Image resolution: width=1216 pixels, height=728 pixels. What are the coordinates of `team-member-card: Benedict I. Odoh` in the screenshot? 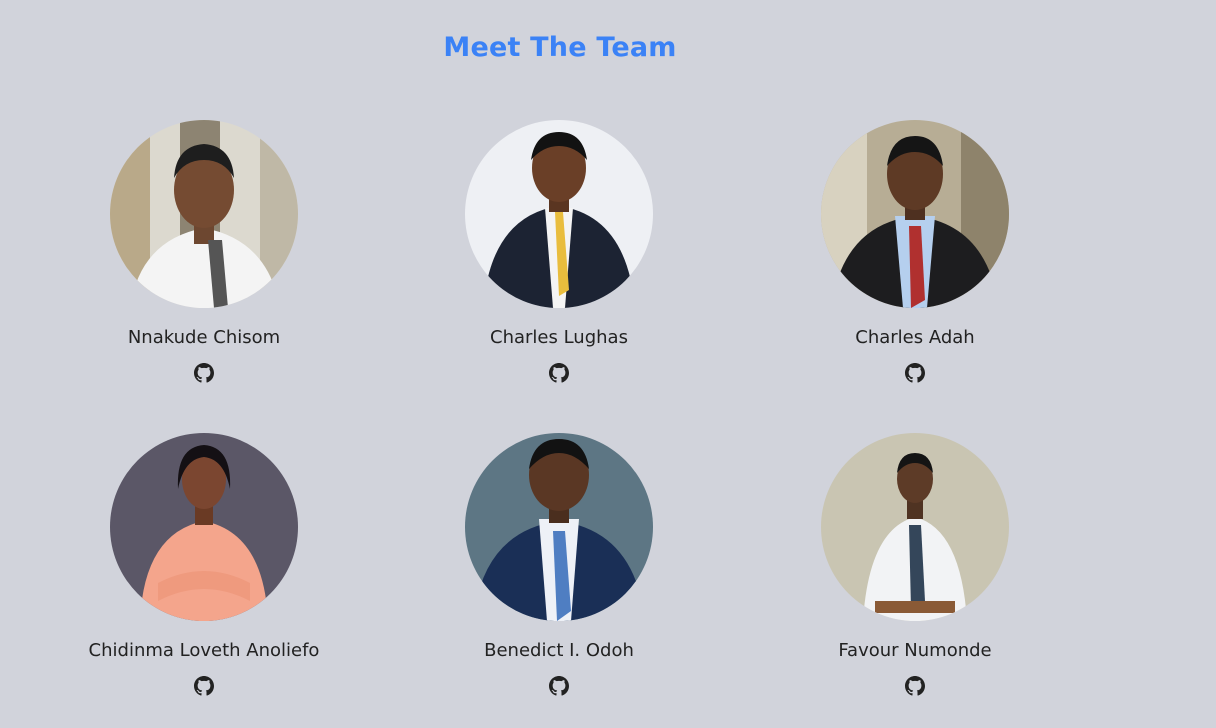 It's located at (559, 566).